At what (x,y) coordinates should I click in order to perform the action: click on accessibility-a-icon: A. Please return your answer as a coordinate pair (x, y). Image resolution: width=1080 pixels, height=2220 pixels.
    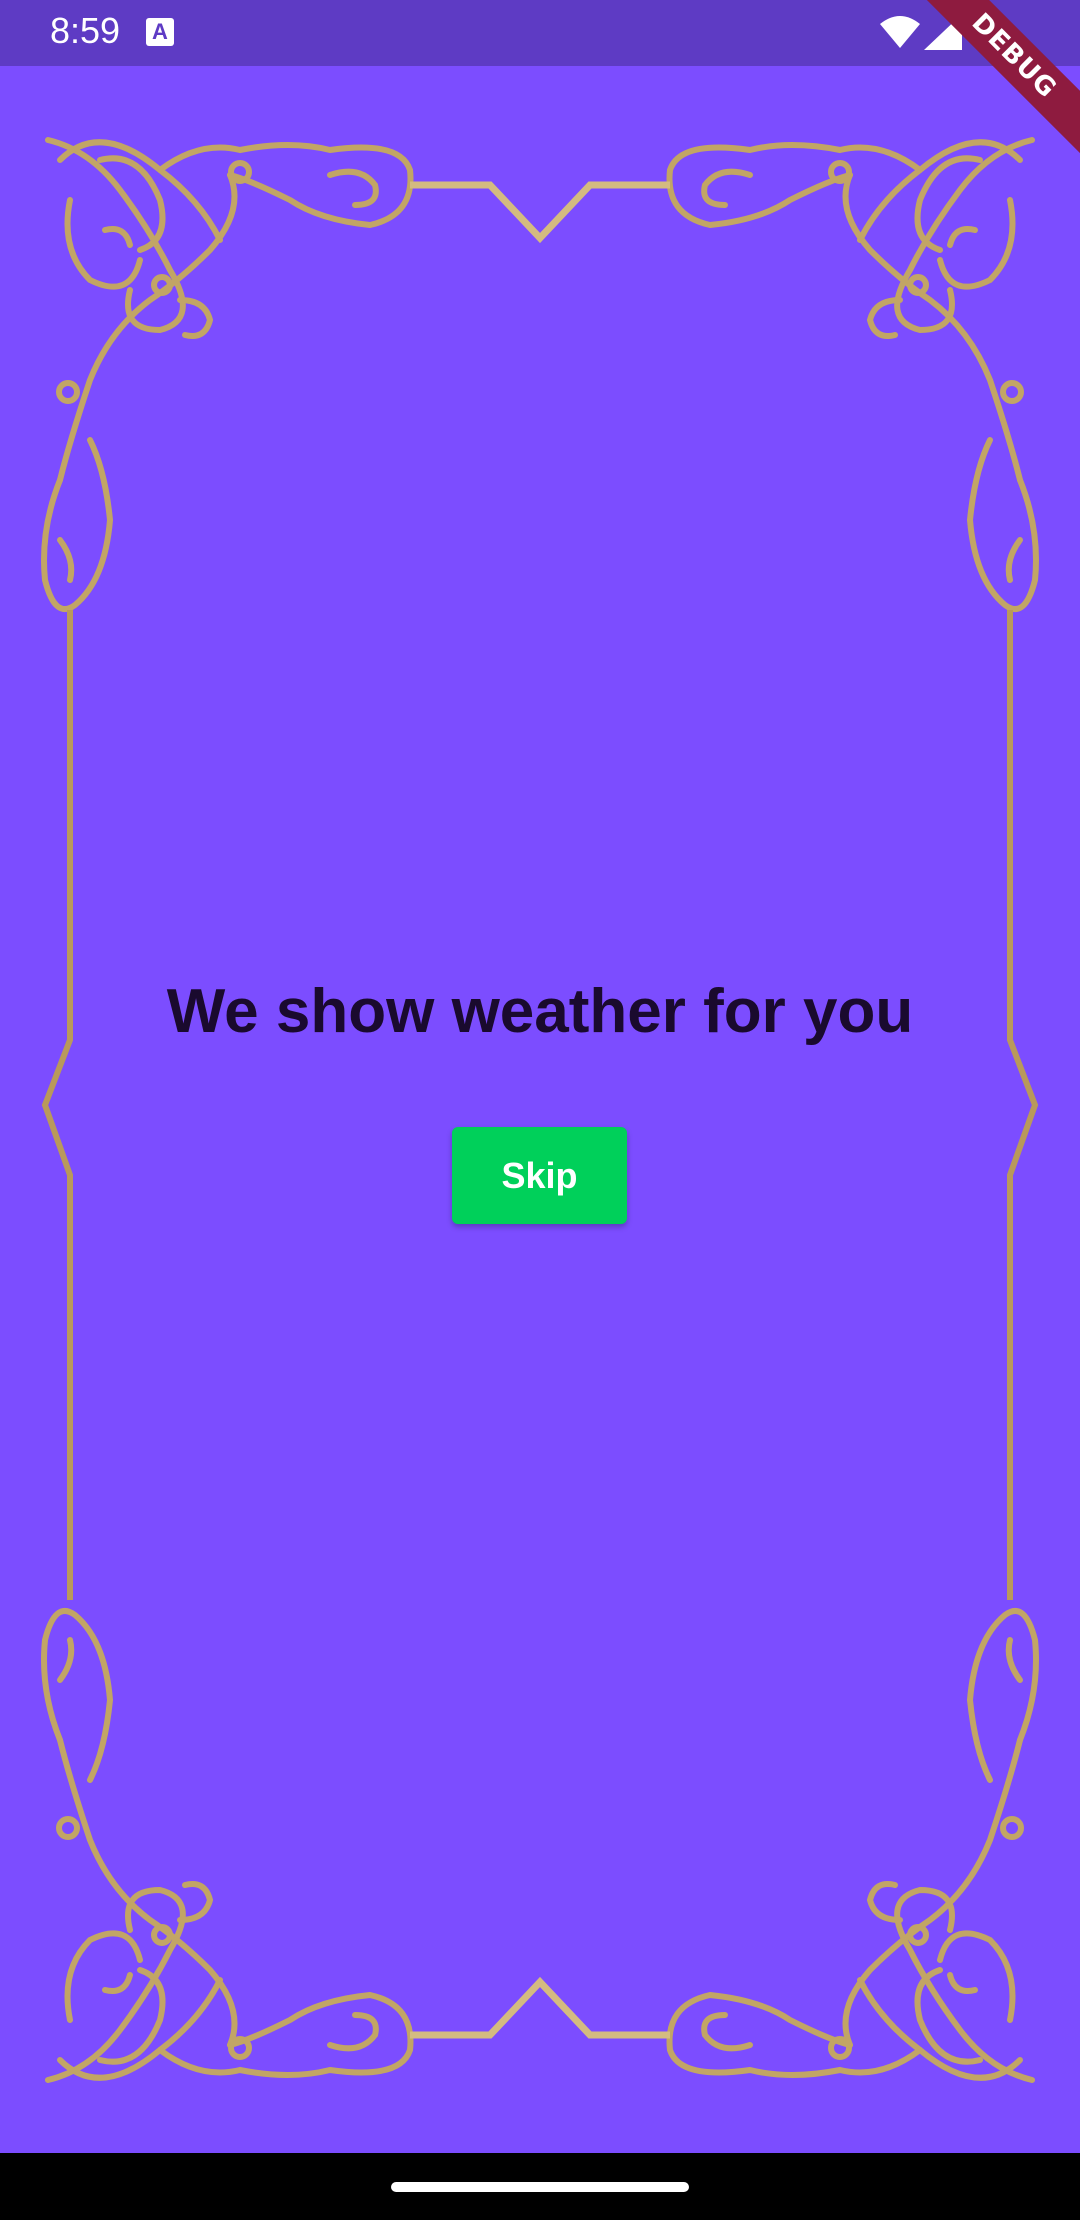
    Looking at the image, I should click on (160, 32).